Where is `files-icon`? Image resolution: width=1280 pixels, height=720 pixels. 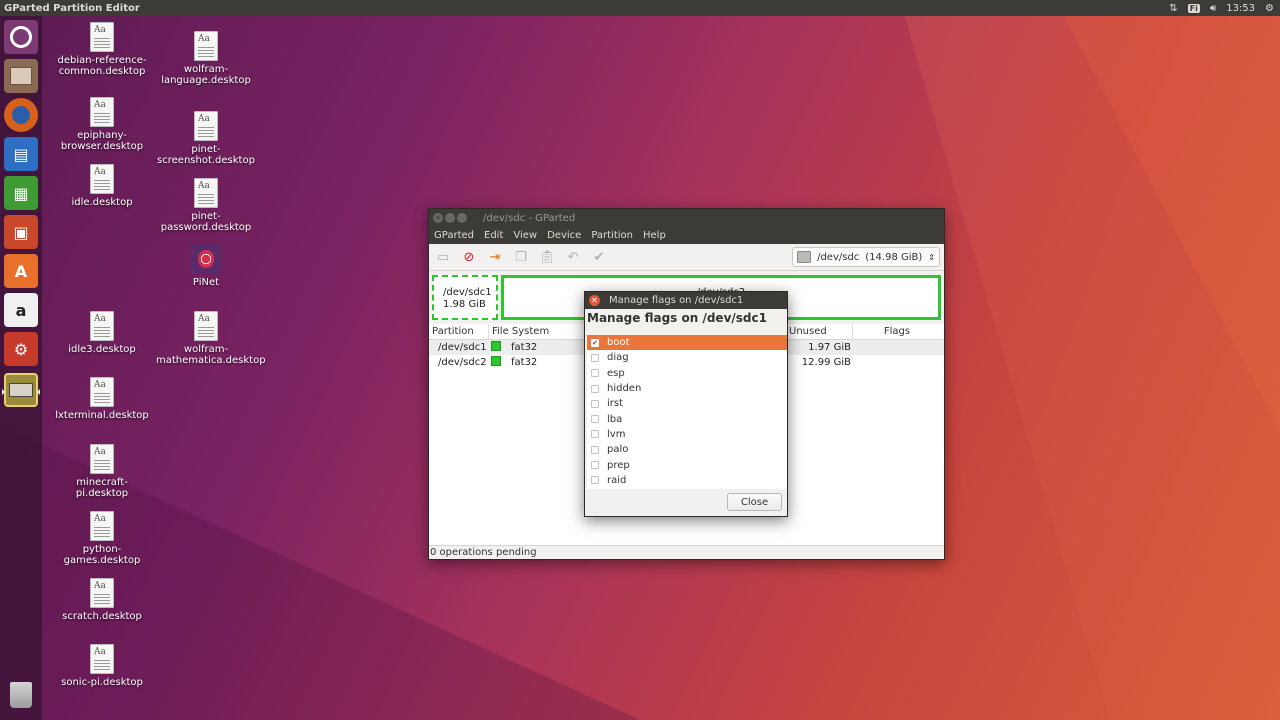 files-icon is located at coordinates (21, 76).